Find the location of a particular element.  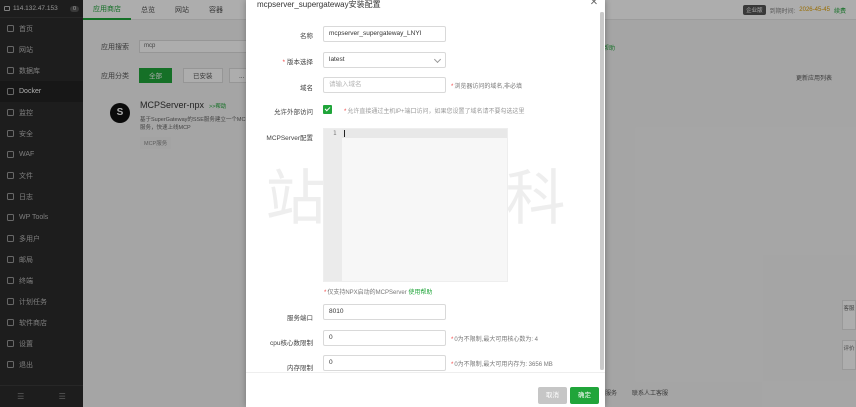

memory-hint: *0为不限制,最大可用内存为: 3656 MB is located at coordinates (502, 365).